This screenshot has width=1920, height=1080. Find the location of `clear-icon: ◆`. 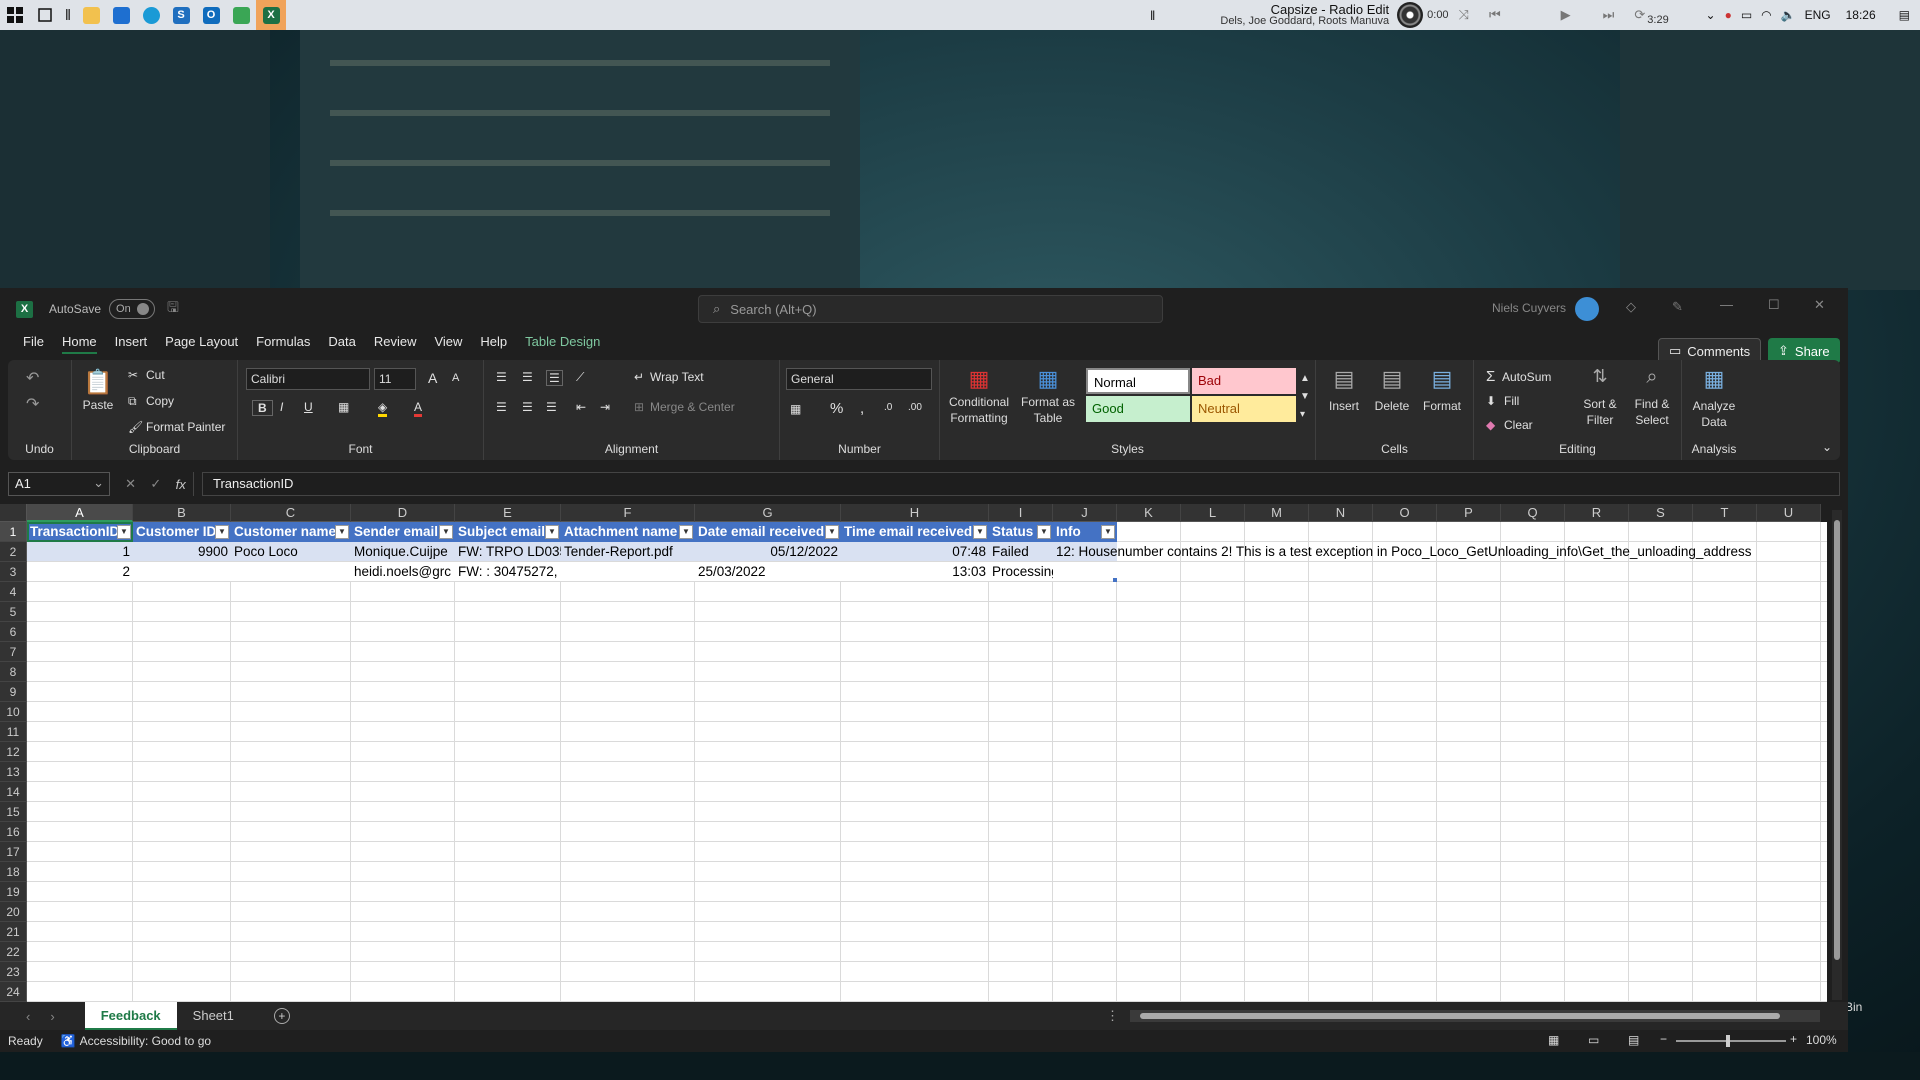

clear-icon: ◆ is located at coordinates (1490, 425).